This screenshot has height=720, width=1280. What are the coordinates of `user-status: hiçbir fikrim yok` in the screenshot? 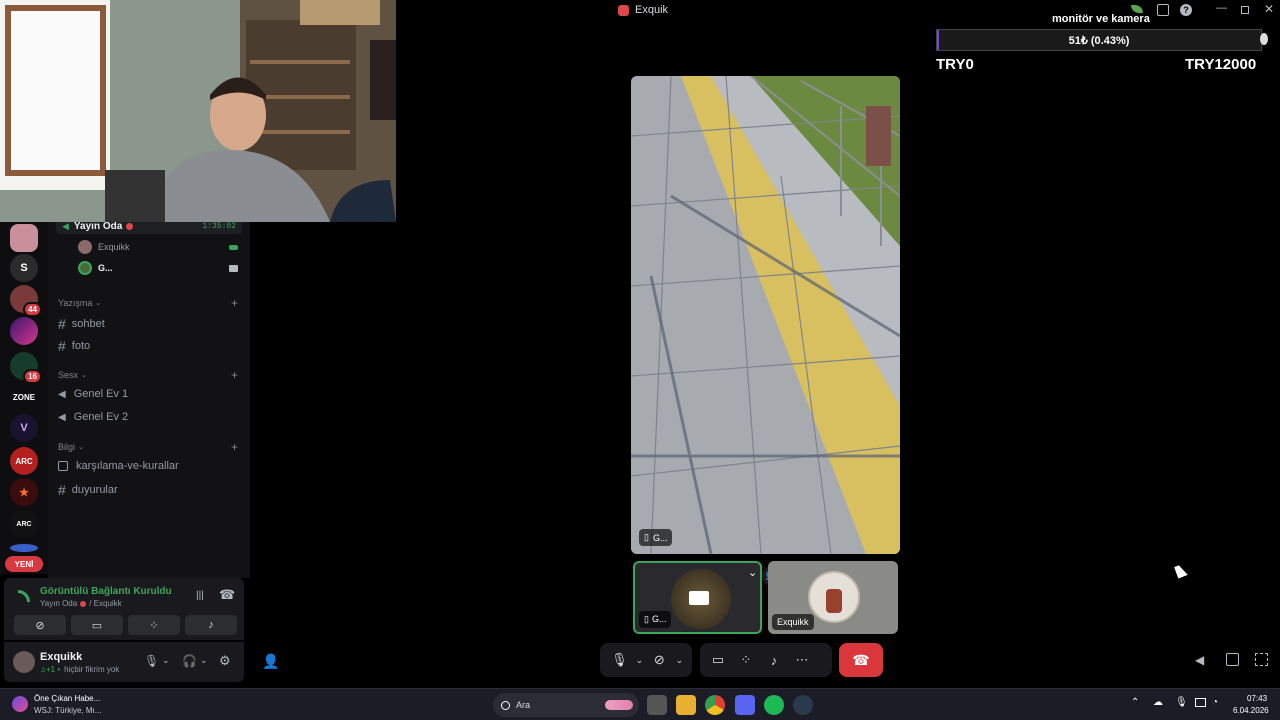 It's located at (92, 669).